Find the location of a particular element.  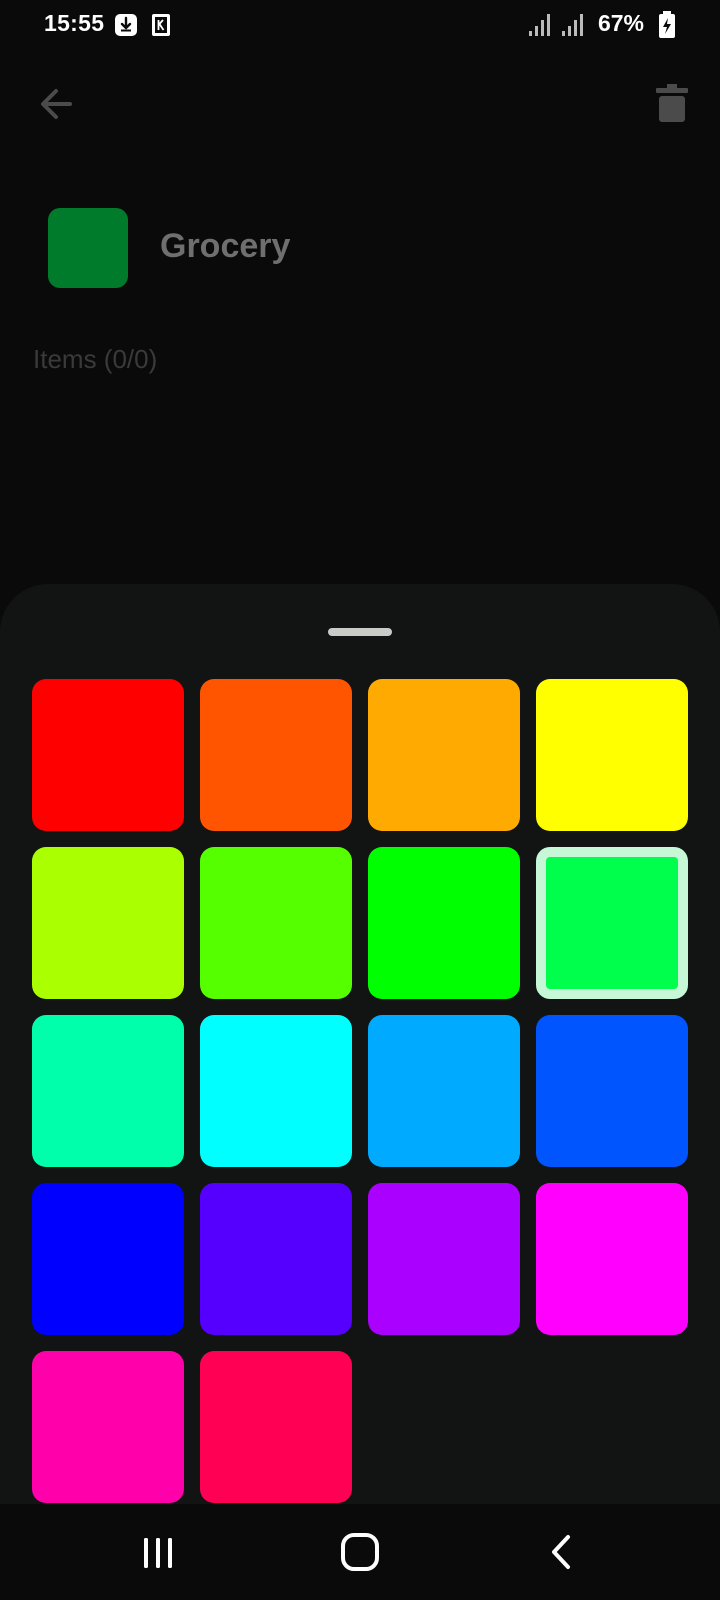

back-button is located at coordinates (56, 104).